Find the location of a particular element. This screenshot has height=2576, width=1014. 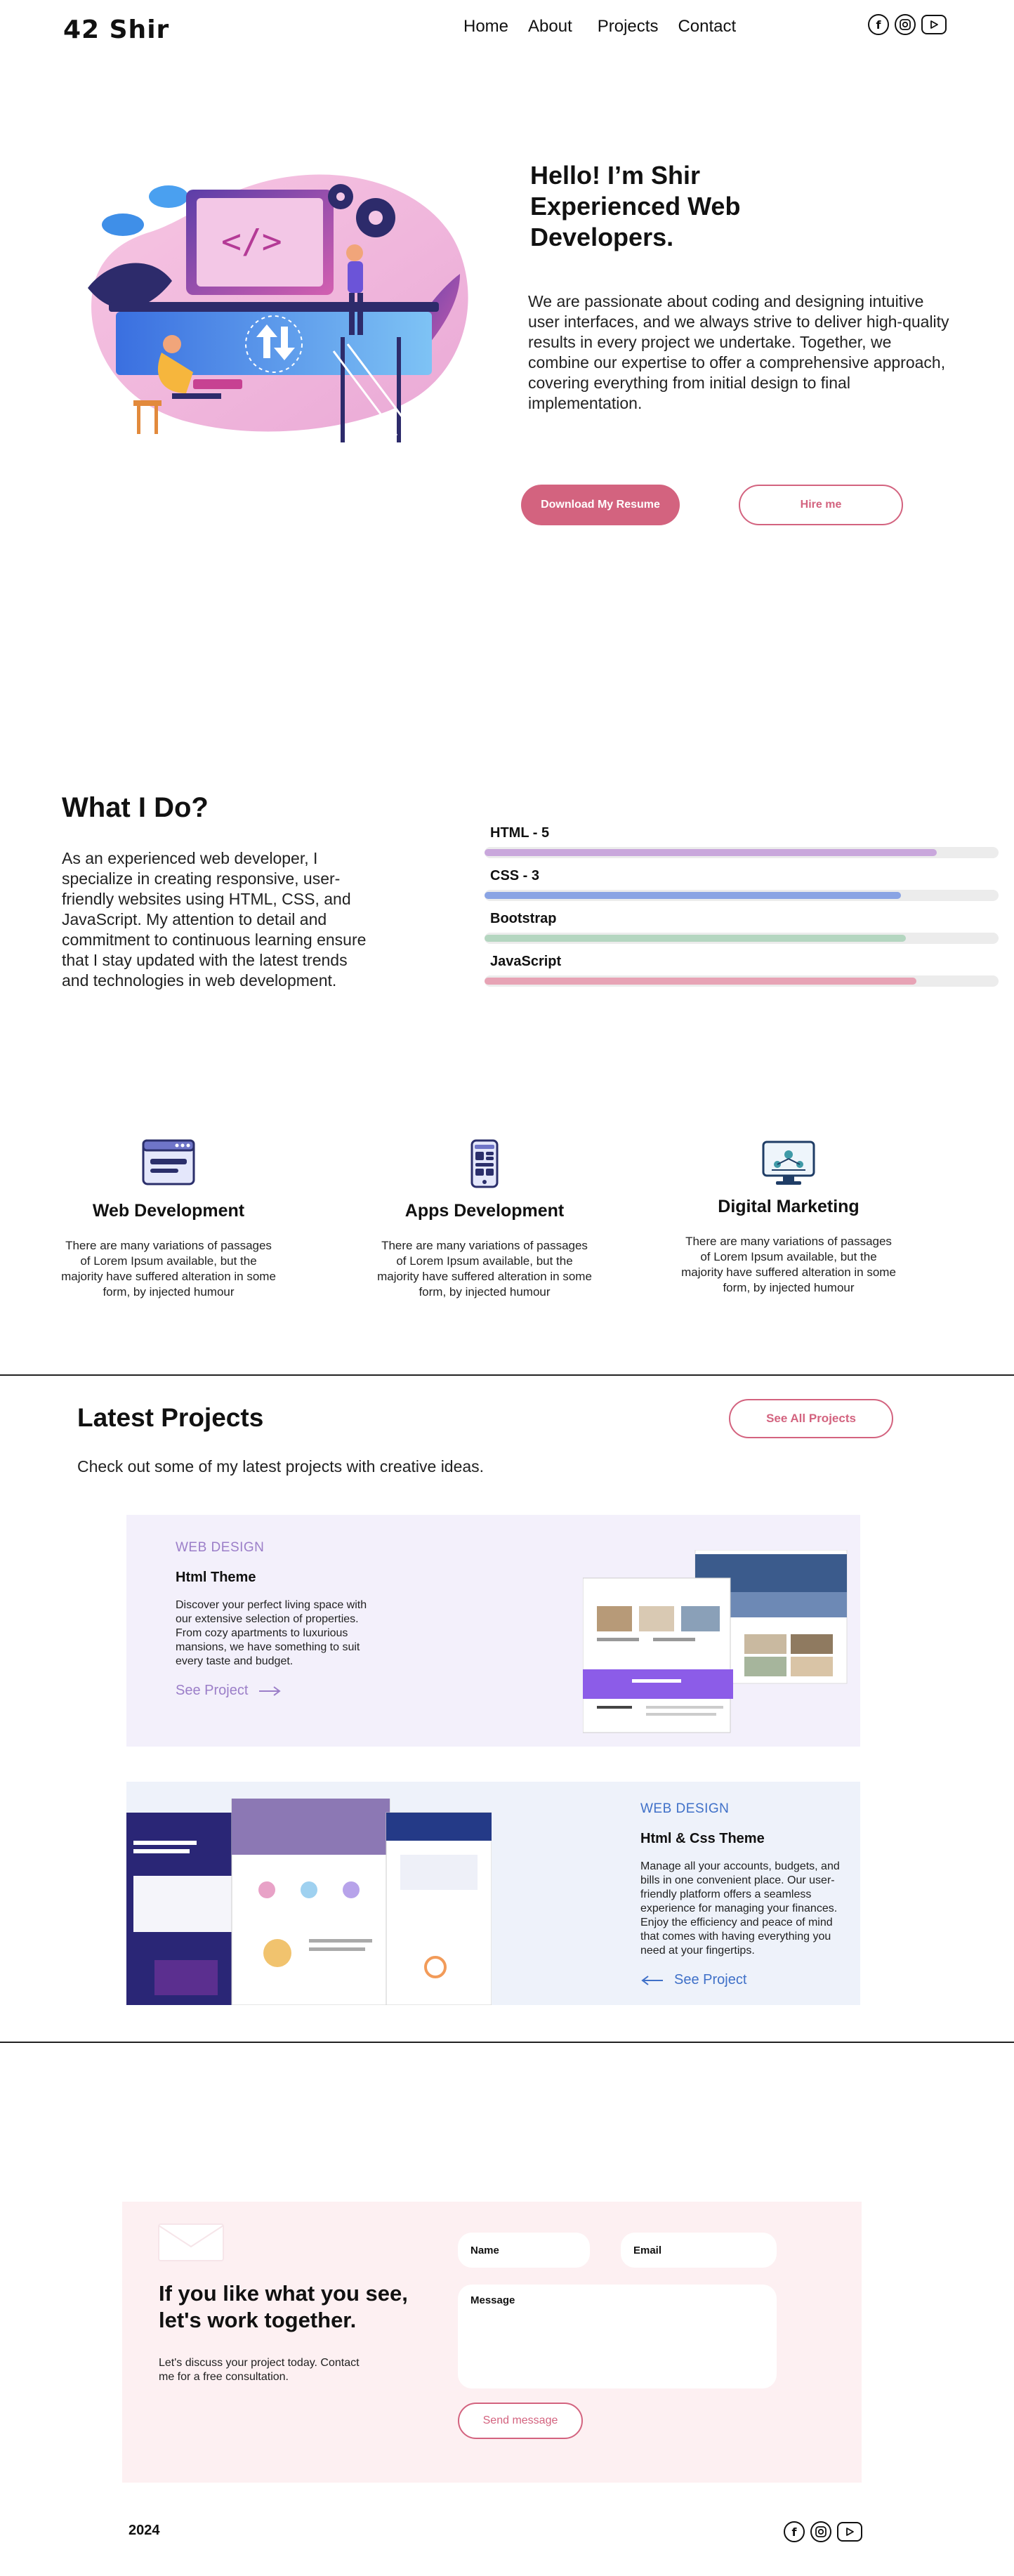

service-title: Apps Development is located at coordinates (484, 1211).